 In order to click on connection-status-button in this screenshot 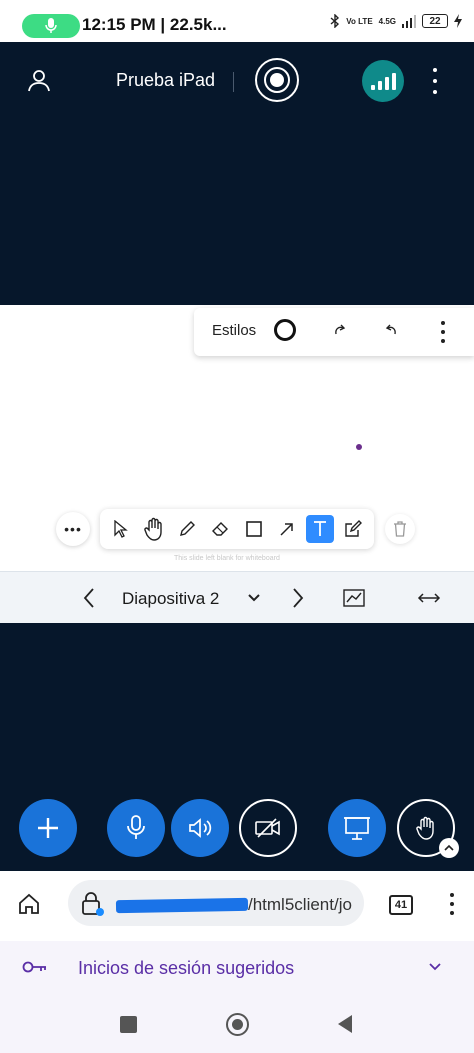, I will do `click(383, 81)`.